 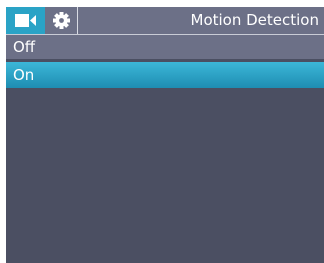 I want to click on page-title: Motion Detection, so click(x=255, y=20).